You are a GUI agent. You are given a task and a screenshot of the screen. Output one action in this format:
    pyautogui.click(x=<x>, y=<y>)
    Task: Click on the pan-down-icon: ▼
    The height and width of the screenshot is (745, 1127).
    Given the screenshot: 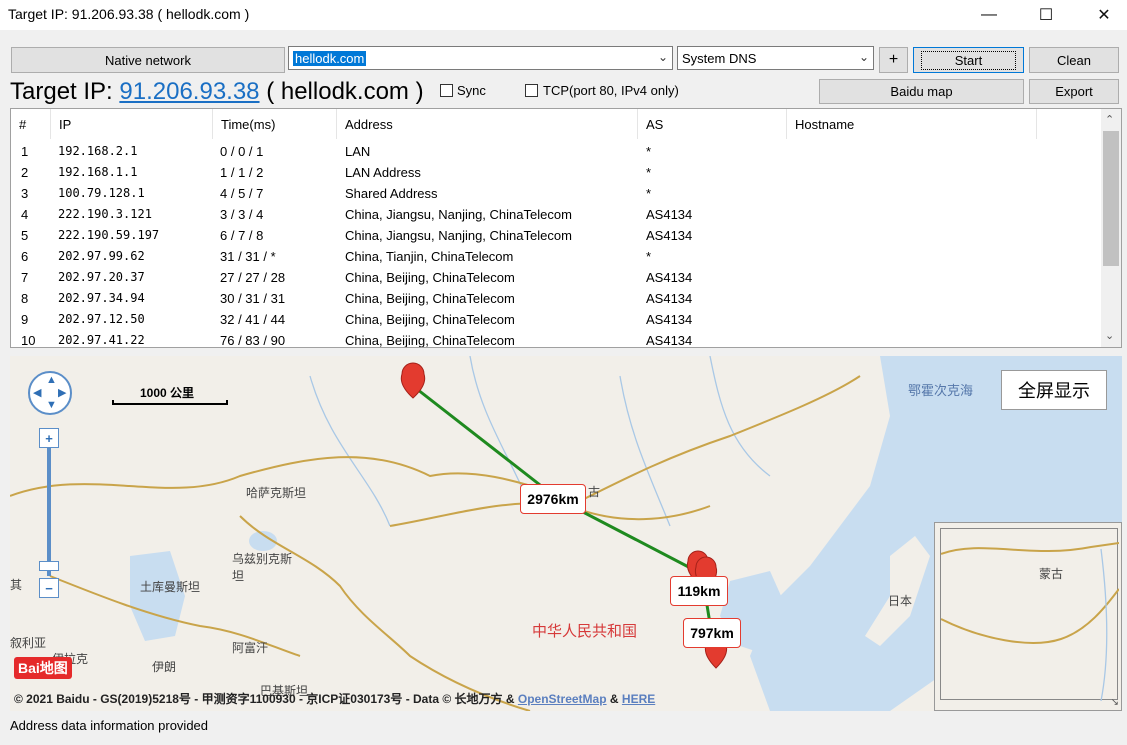 What is the action you would take?
    pyautogui.click(x=51, y=405)
    